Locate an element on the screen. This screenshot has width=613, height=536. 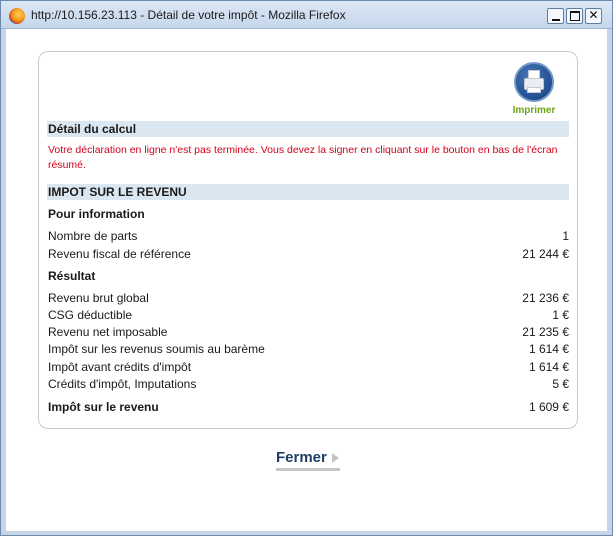
row-label: Nombre de parts is located at coordinates (93, 236).